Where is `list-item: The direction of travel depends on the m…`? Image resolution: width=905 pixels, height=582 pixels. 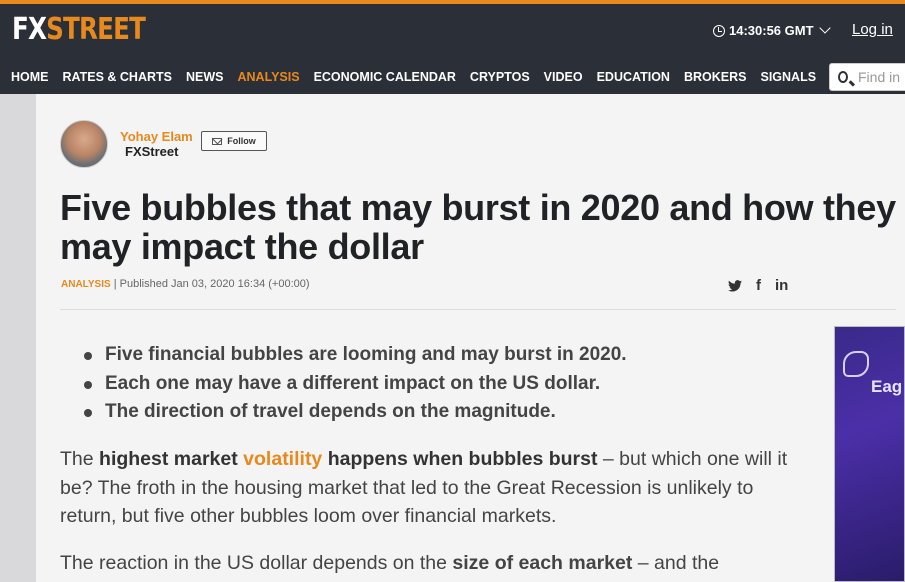 list-item: The direction of travel depends on the m… is located at coordinates (354, 412).